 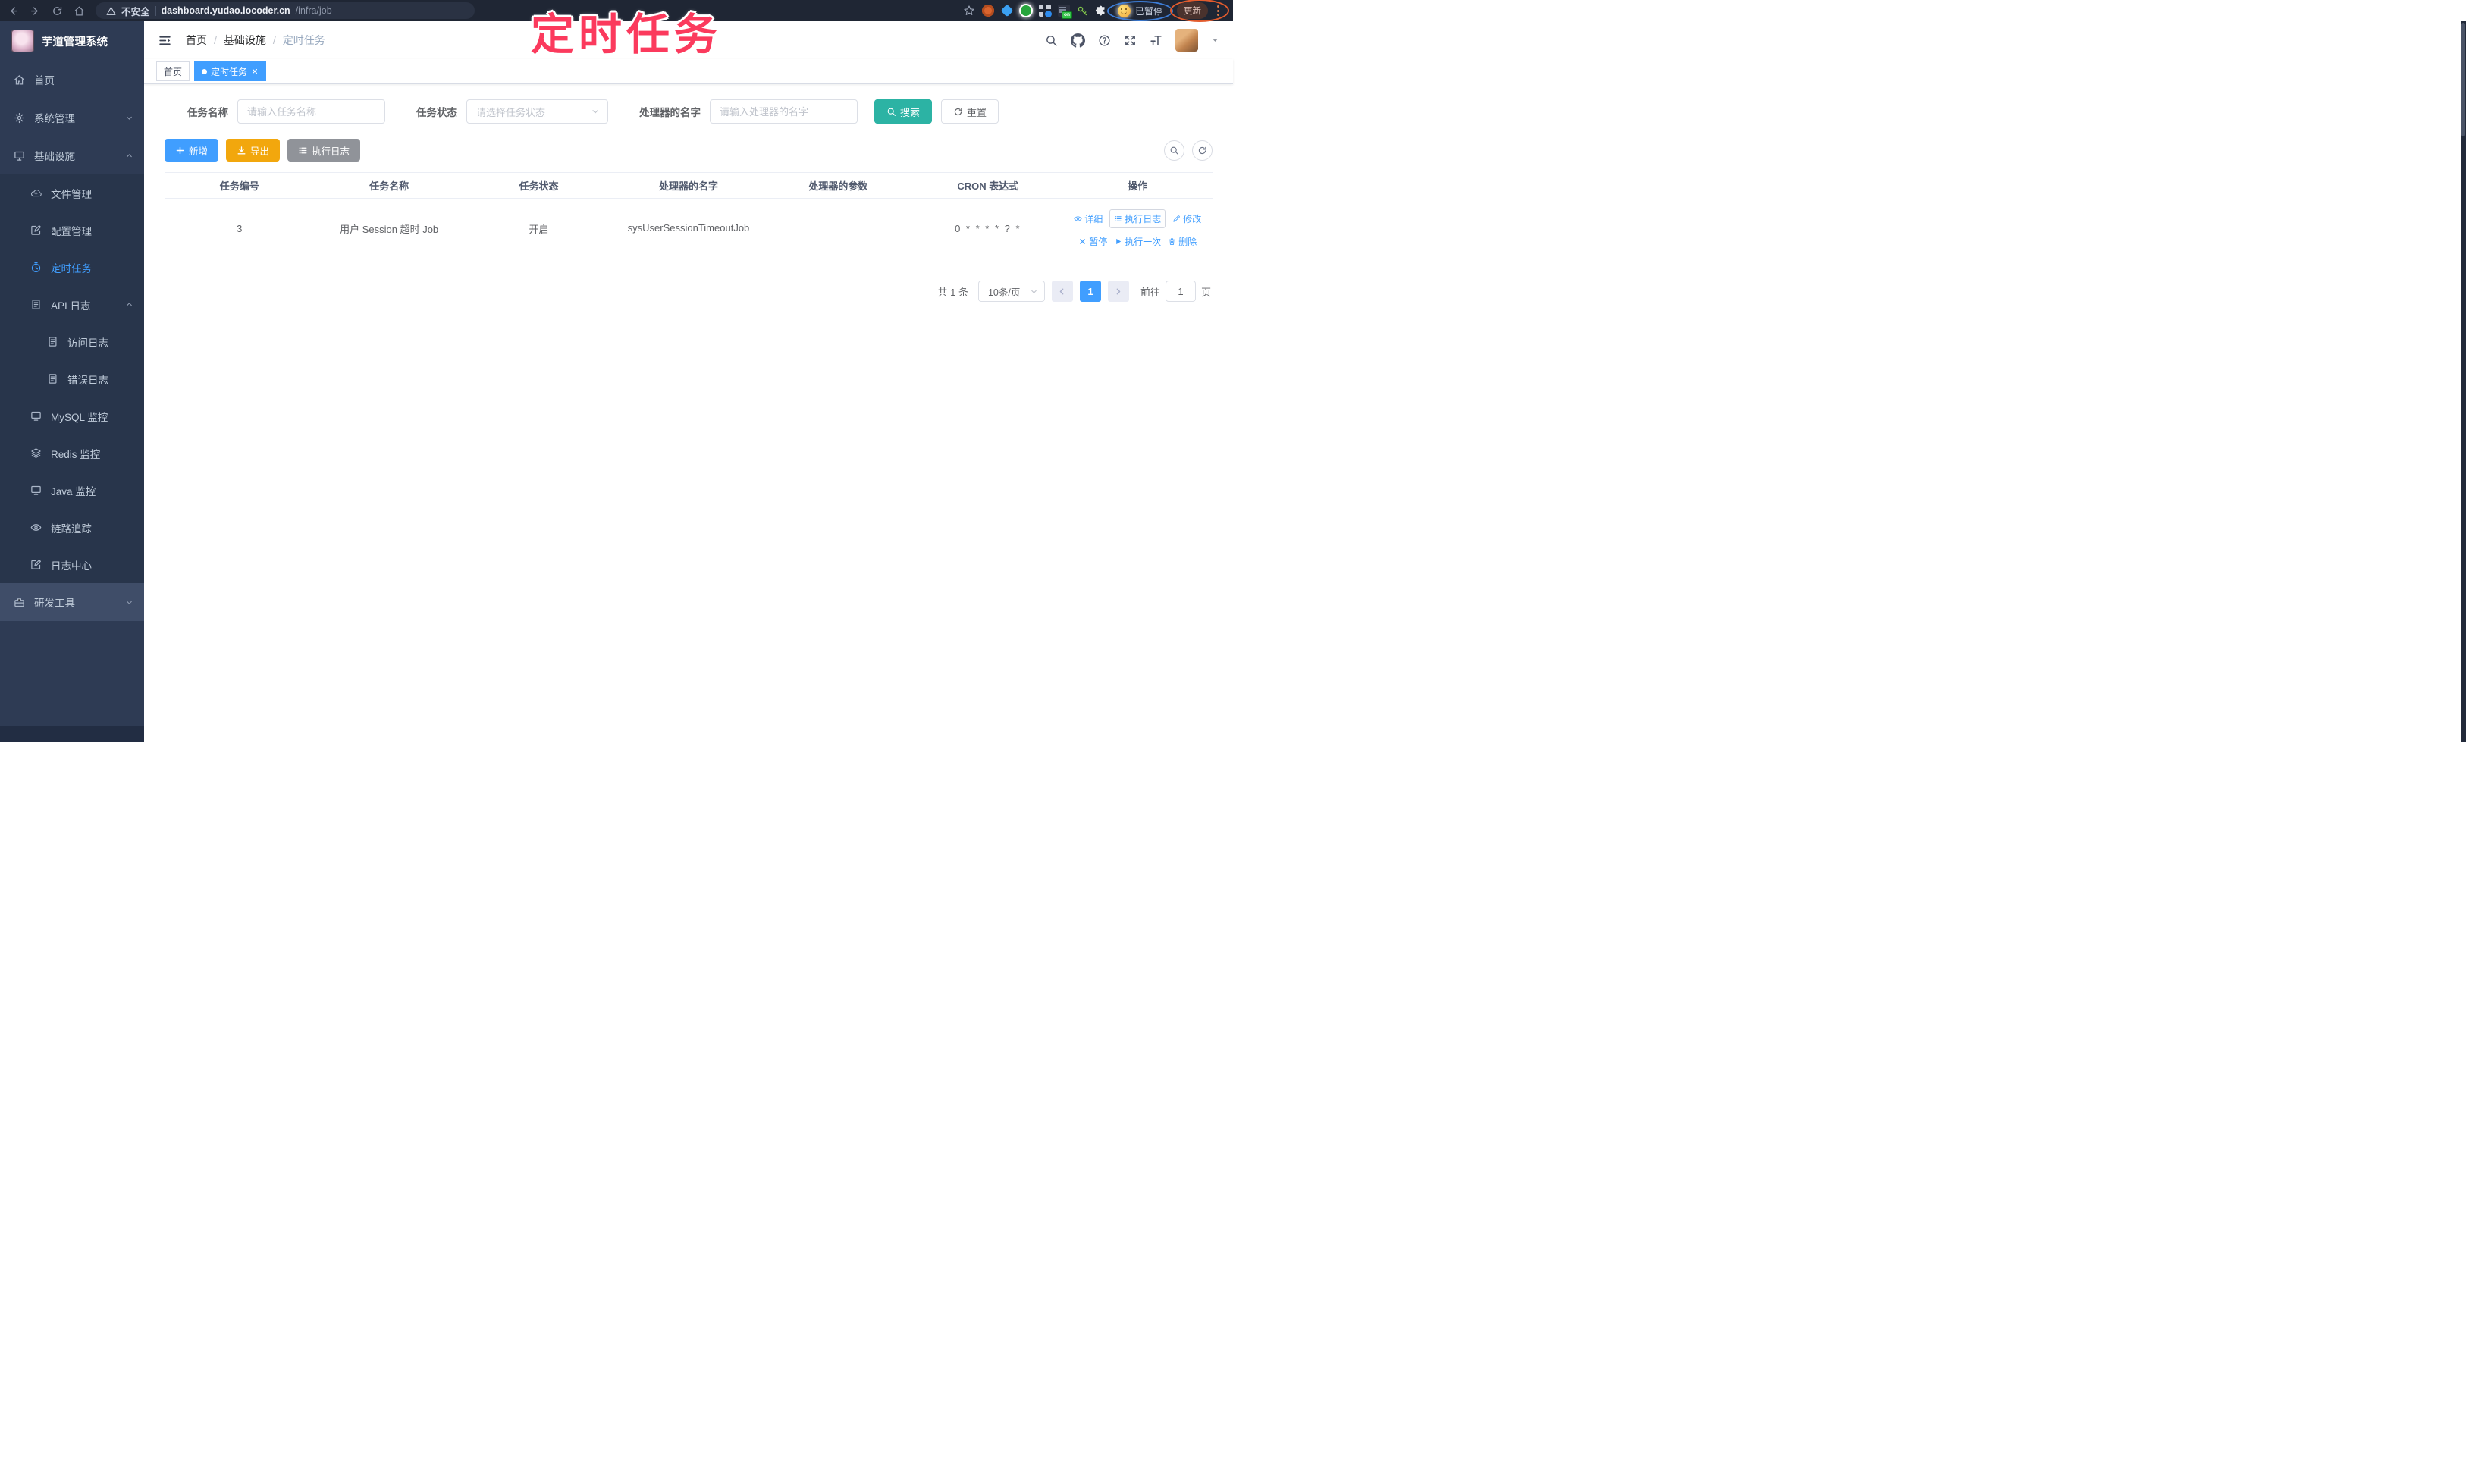 I want to click on job-name-input, so click(x=311, y=111).